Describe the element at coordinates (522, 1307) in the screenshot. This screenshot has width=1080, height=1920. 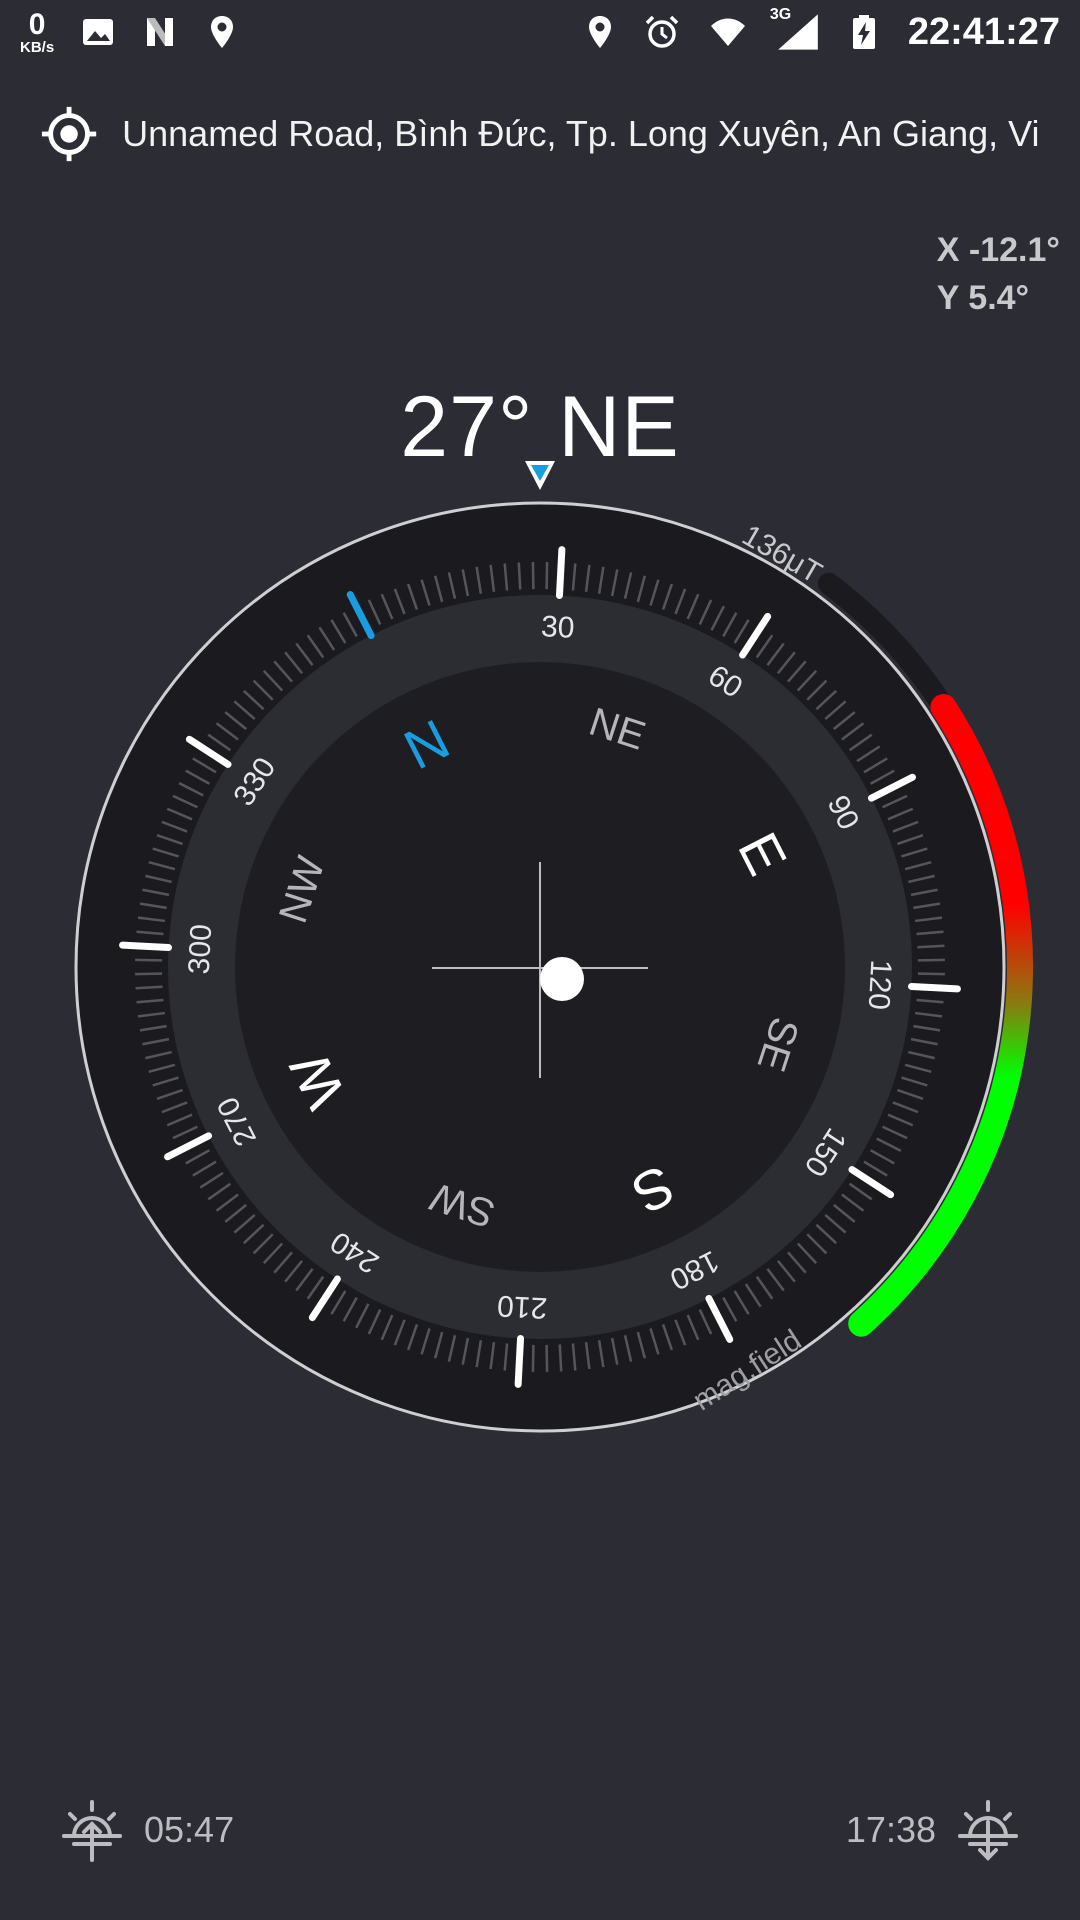
I see `degree-label: 210` at that location.